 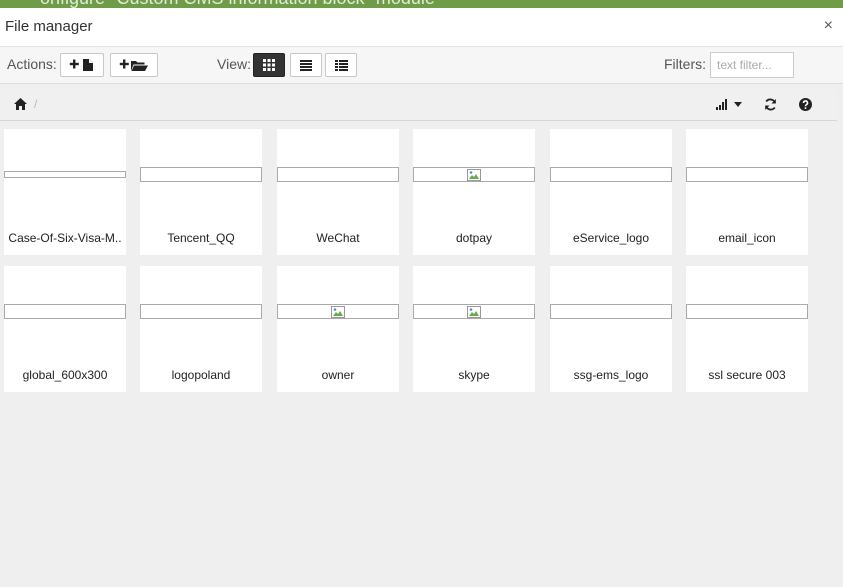 I want to click on filters-label: Filters:, so click(x=685, y=64).